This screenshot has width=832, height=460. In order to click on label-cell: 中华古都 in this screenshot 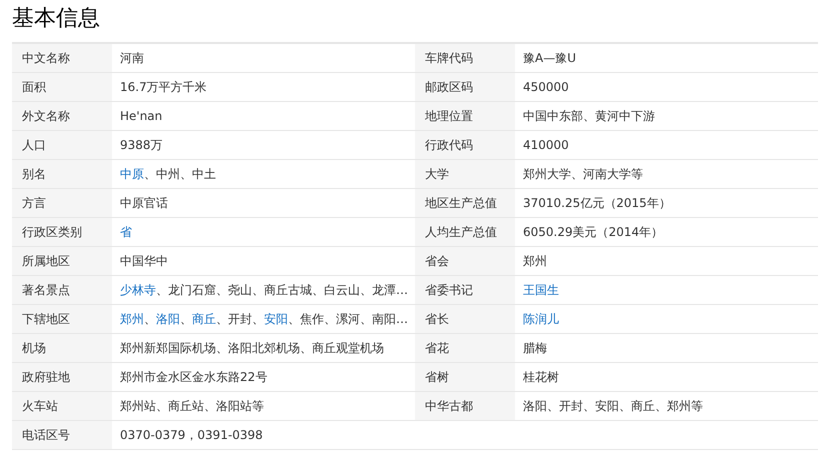, I will do `click(465, 406)`.